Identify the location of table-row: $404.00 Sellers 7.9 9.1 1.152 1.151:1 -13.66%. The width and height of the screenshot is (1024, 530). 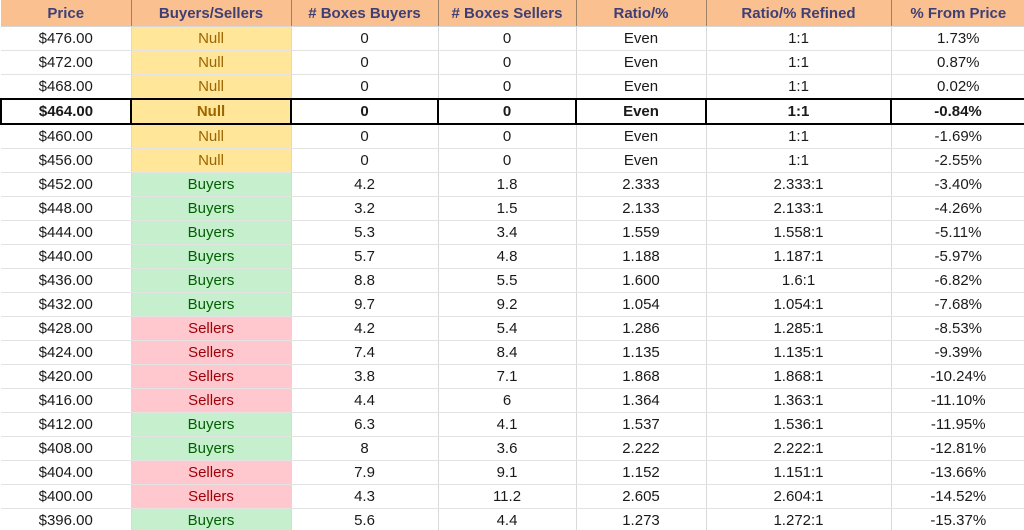
(512, 472).